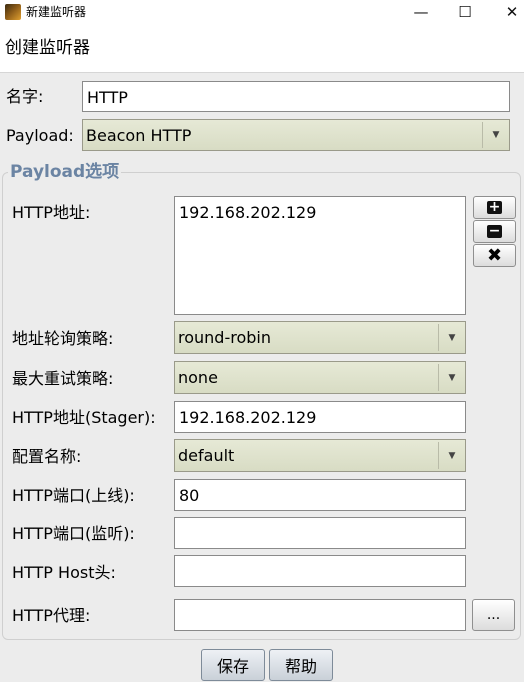 Image resolution: width=524 pixels, height=682 pixels. I want to click on failover-label: 最大重试策略:, so click(63, 378).